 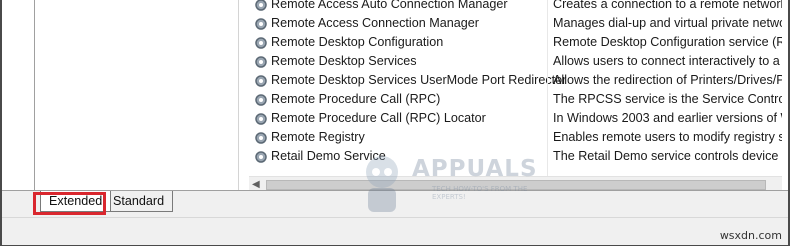 What do you see at coordinates (344, 61) in the screenshot?
I see `service-name: Remote Desktop Services` at bounding box center [344, 61].